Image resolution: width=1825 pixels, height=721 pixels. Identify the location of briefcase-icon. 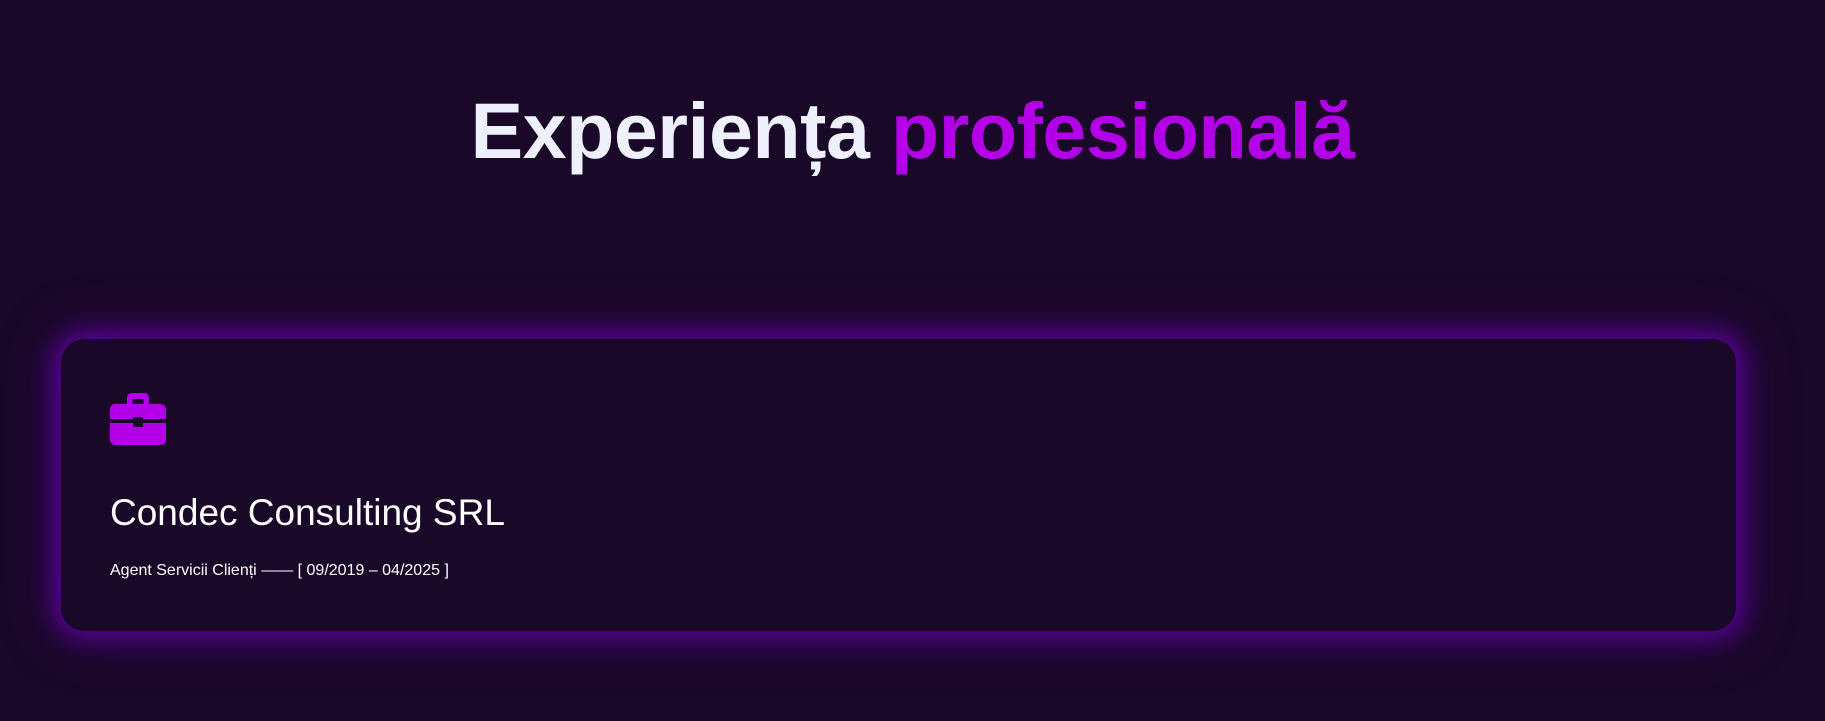
(138, 418).